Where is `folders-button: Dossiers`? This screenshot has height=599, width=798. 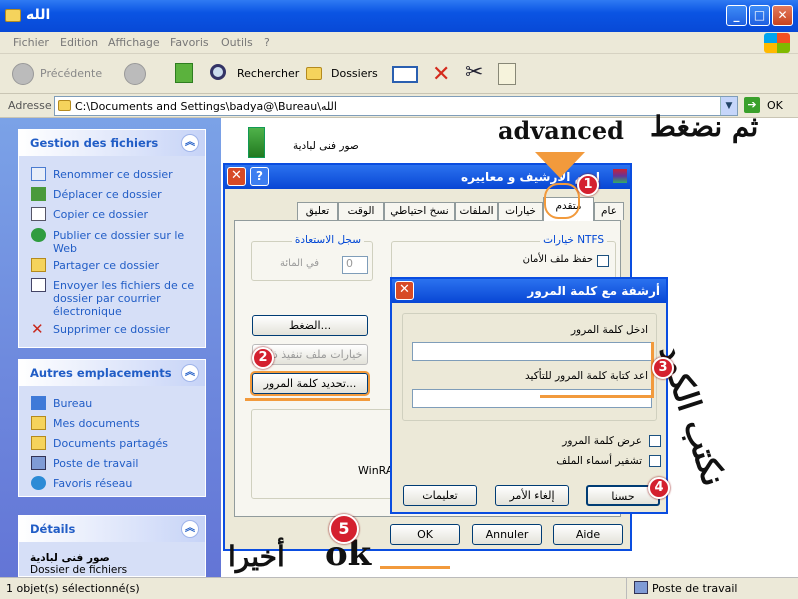
folders-button: Dossiers is located at coordinates (354, 73).